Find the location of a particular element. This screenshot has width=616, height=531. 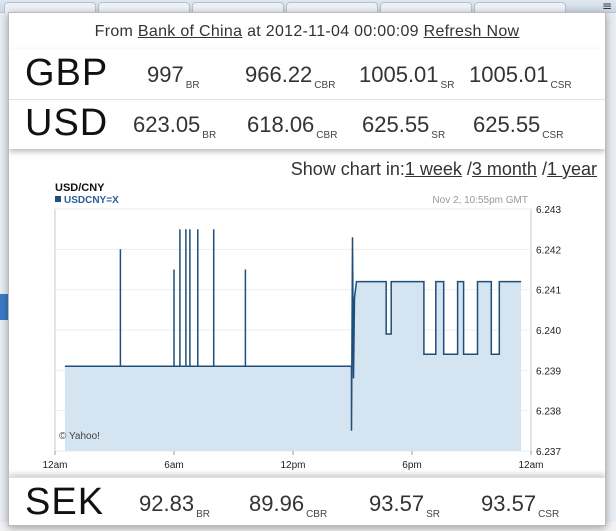

x-tick-label: 6am is located at coordinates (173, 465).